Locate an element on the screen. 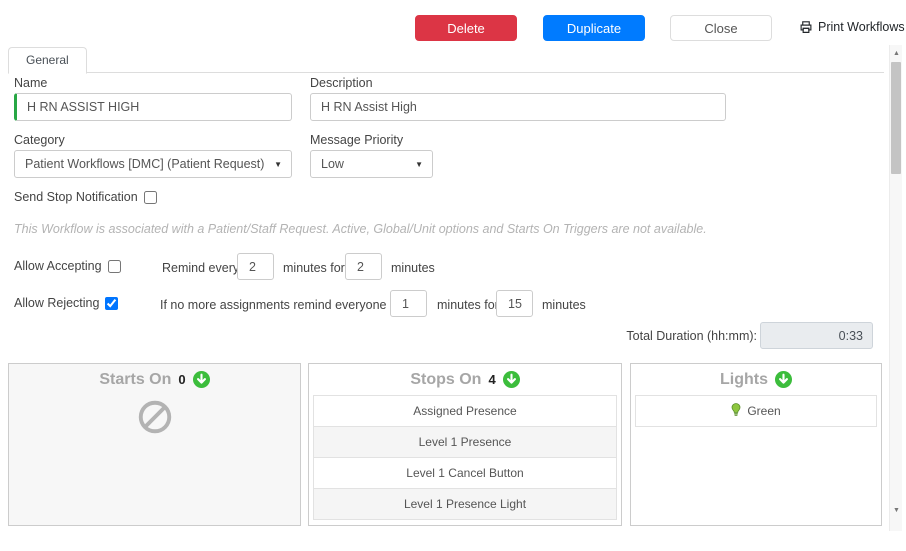 The height and width of the screenshot is (551, 906). description-input is located at coordinates (518, 107).